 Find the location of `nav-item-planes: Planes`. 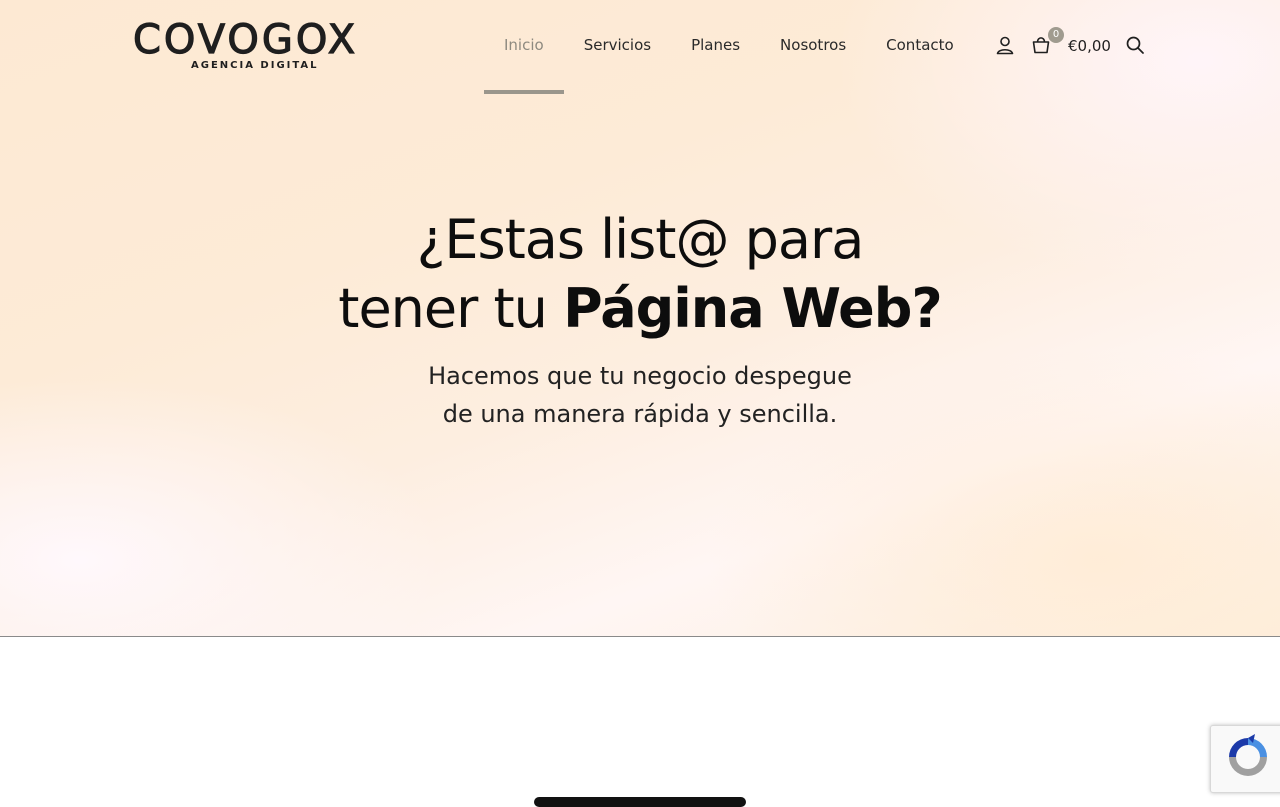

nav-item-planes: Planes is located at coordinates (715, 46).